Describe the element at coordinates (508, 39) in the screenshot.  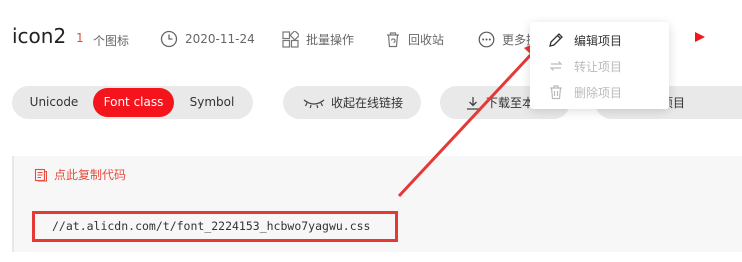
I see `more-operations-button: 更多操` at that location.